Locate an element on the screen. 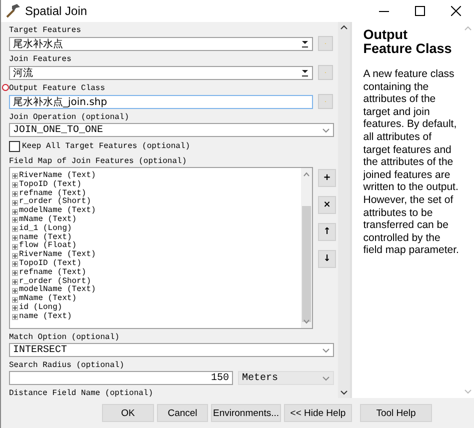  field-value: Meters is located at coordinates (260, 378).